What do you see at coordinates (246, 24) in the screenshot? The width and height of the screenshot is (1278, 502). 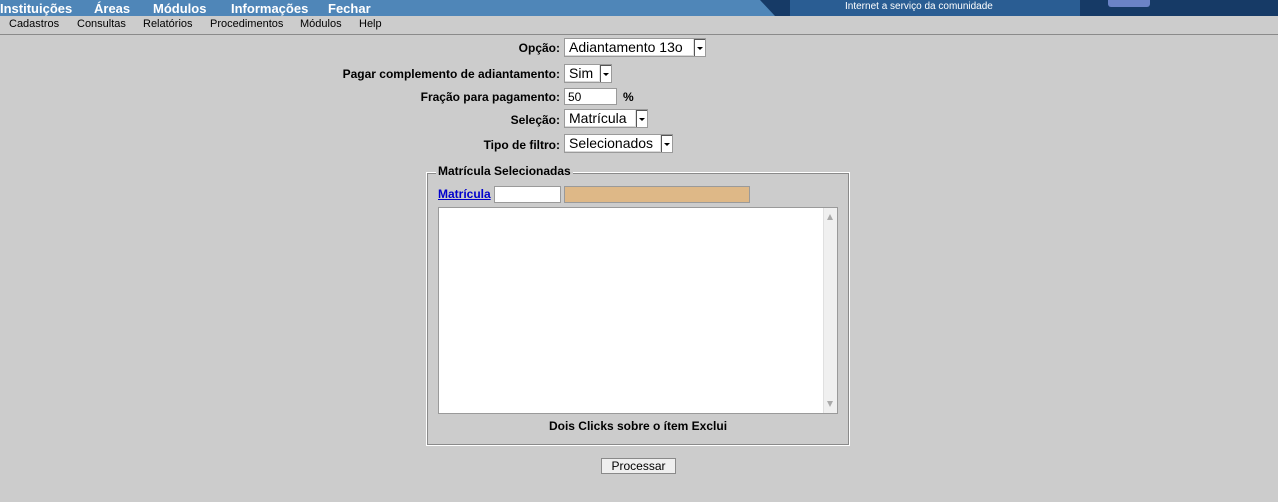 I see `menu-procedimentos: Procedimentos` at bounding box center [246, 24].